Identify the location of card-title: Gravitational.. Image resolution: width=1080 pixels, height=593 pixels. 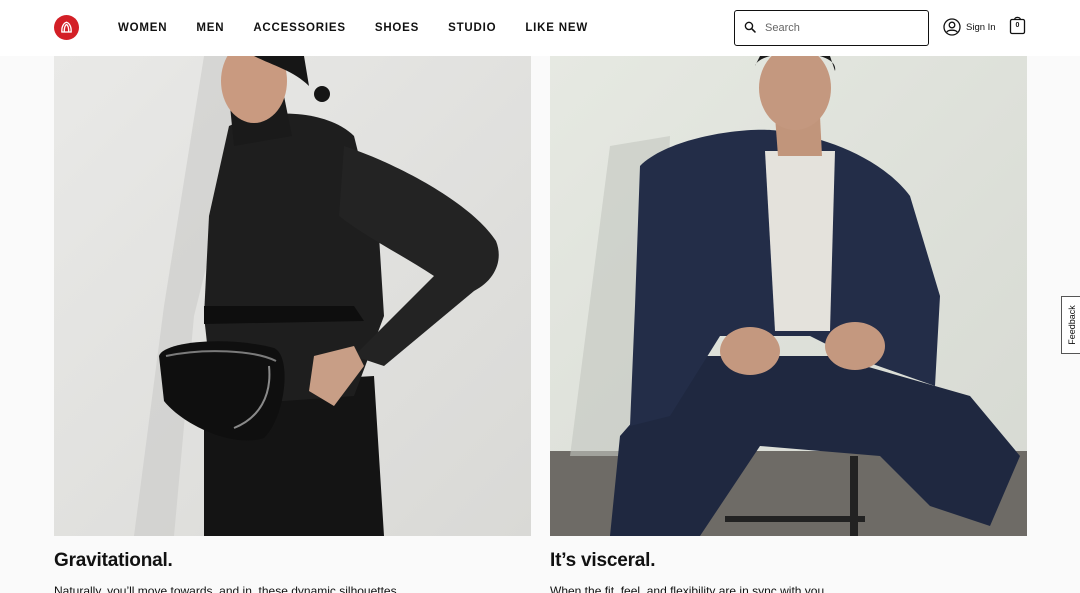
(113, 560).